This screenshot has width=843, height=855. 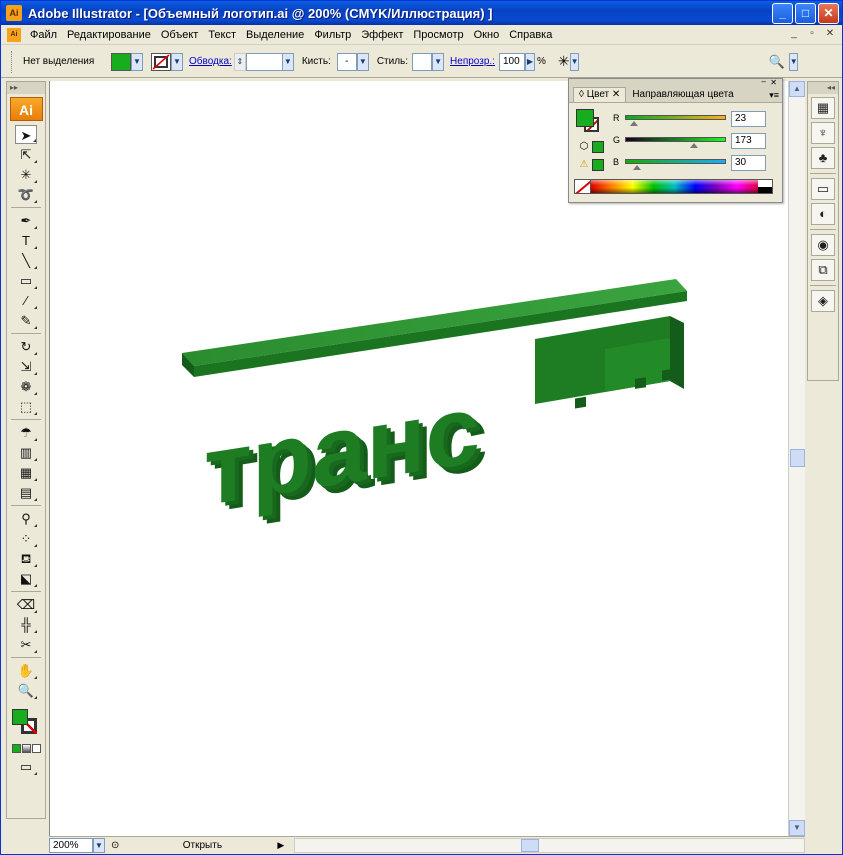 I want to click on channel-r-slider, so click(x=675, y=117).